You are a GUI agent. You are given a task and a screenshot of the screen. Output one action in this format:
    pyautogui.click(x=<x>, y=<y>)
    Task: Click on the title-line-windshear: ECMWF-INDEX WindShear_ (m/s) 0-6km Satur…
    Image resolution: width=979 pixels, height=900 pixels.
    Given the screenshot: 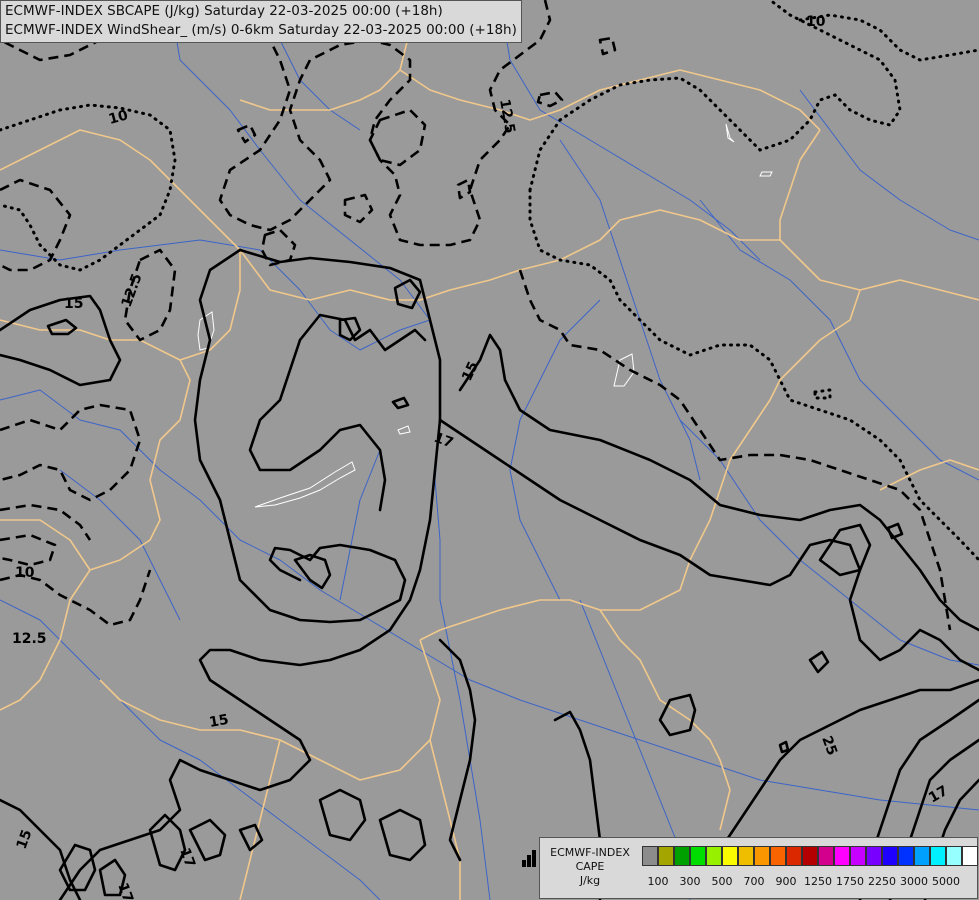 What is the action you would take?
    pyautogui.click(x=261, y=30)
    